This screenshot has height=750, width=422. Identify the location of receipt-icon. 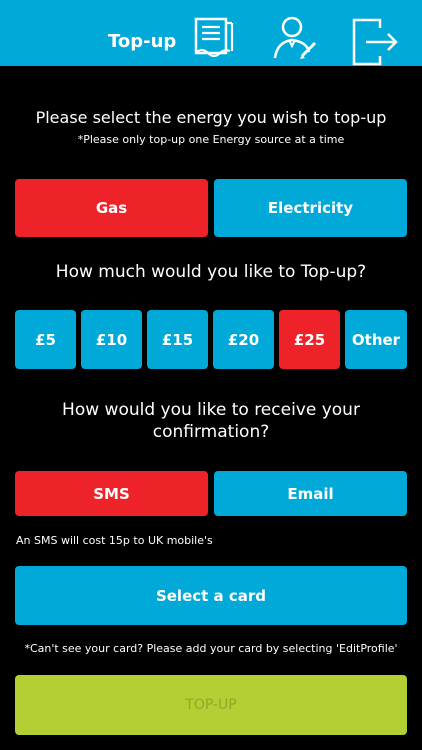
(214, 38).